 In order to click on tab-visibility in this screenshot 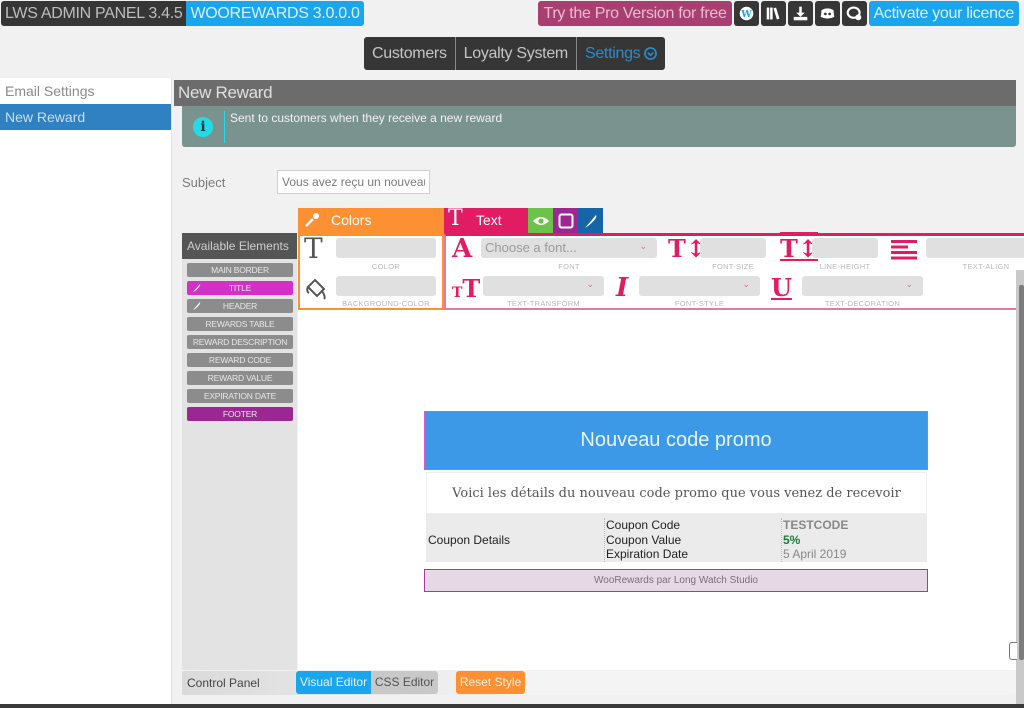, I will do `click(540, 220)`.